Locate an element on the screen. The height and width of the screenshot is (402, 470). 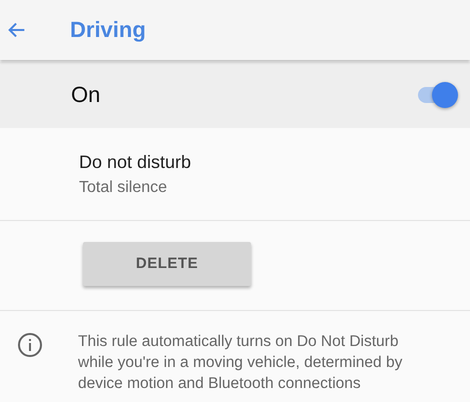
delete-button: DELETE is located at coordinates (167, 264).